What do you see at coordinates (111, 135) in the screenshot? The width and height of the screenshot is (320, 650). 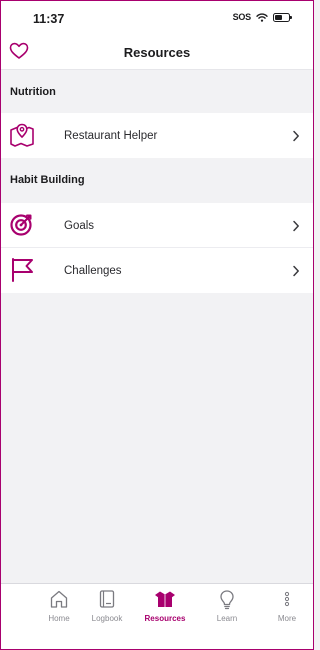 I see `list-item-label: Restaurant Helper` at bounding box center [111, 135].